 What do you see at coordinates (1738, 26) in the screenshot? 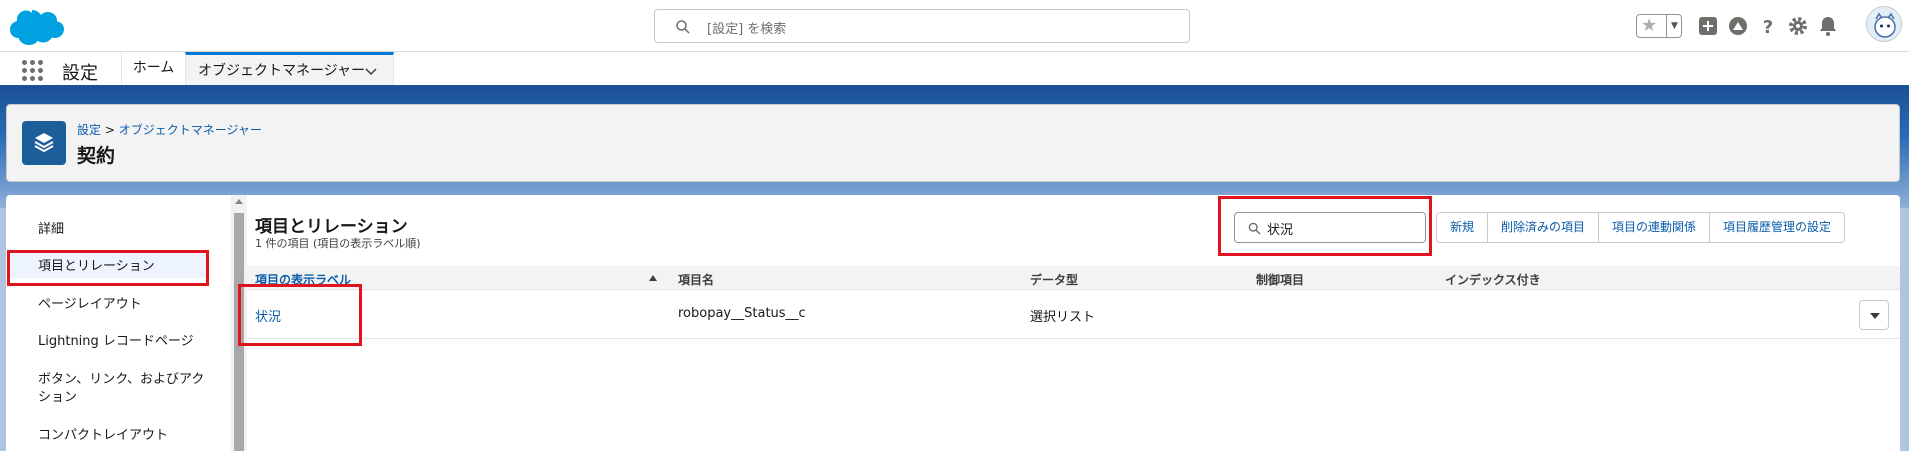
I see `trailhead-icon` at bounding box center [1738, 26].